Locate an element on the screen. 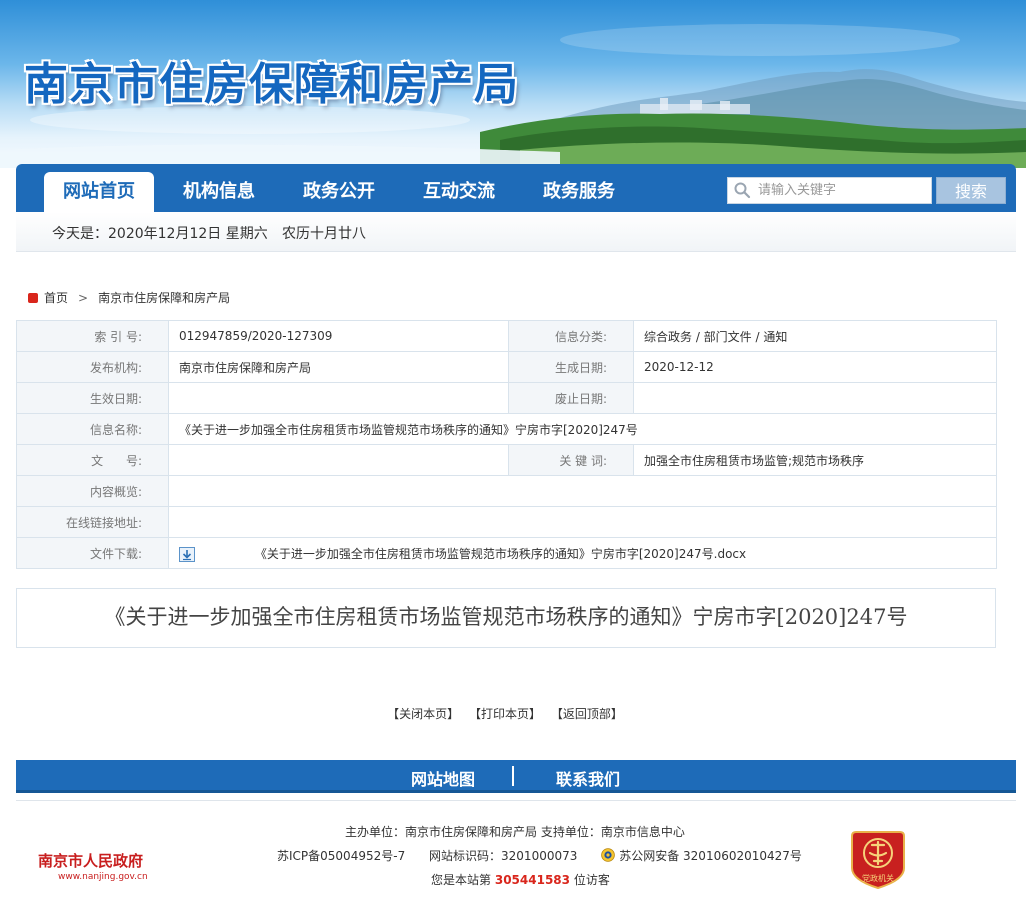  nav-item-gov-affairs: 政务公开 is located at coordinates (339, 192).